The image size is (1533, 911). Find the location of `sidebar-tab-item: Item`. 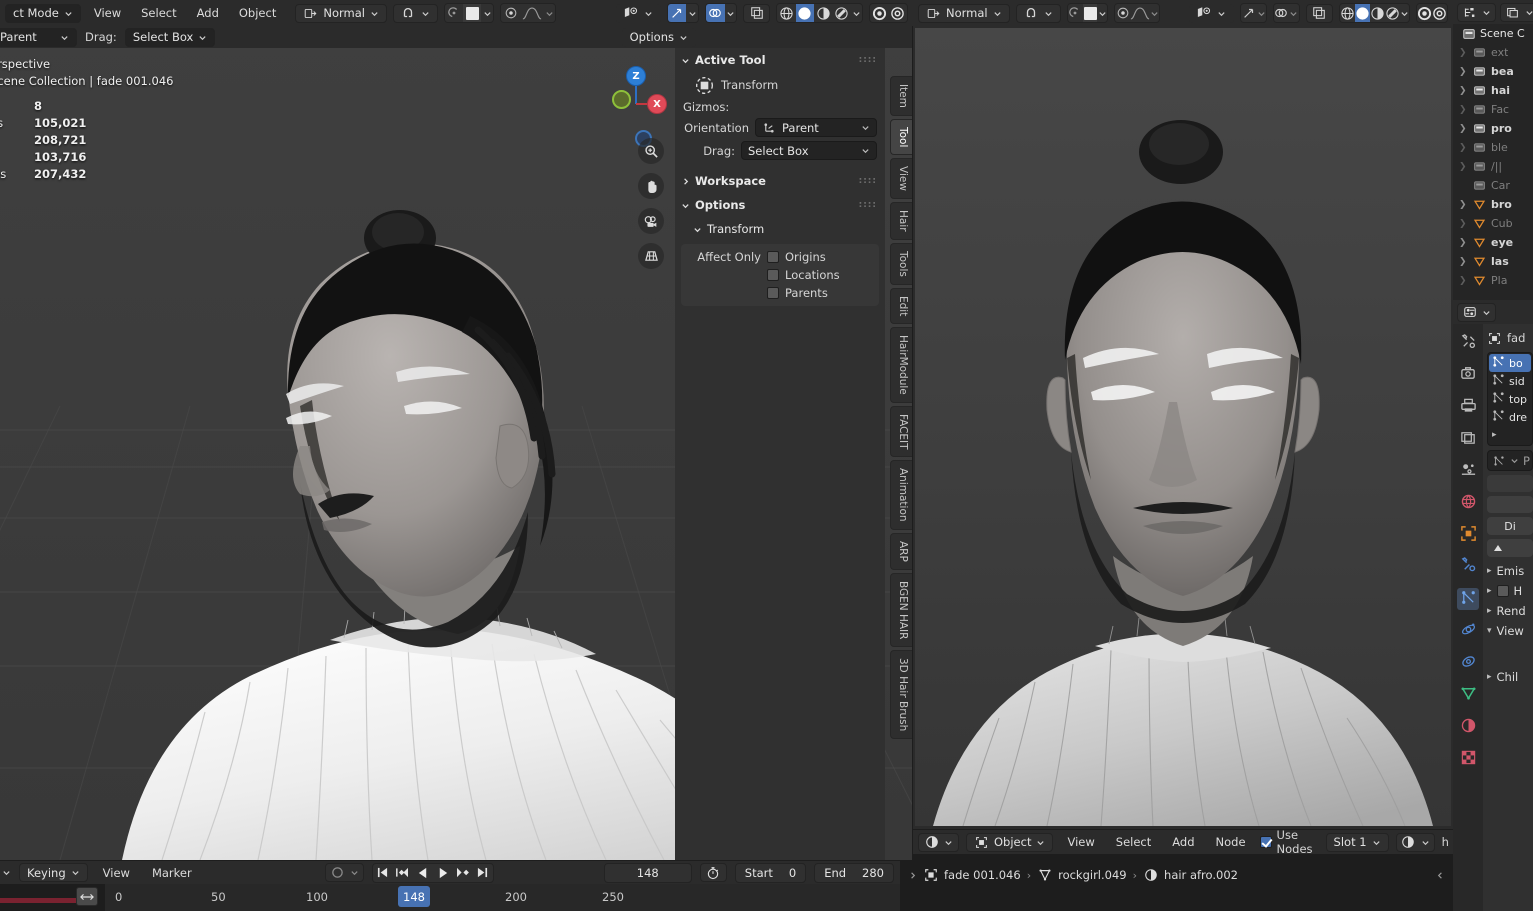

sidebar-tab-item: Item is located at coordinates (901, 96).